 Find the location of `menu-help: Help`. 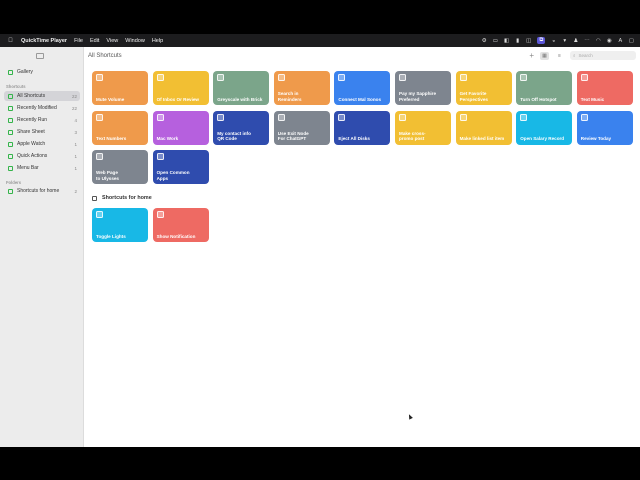

menu-help: Help is located at coordinates (157, 41).